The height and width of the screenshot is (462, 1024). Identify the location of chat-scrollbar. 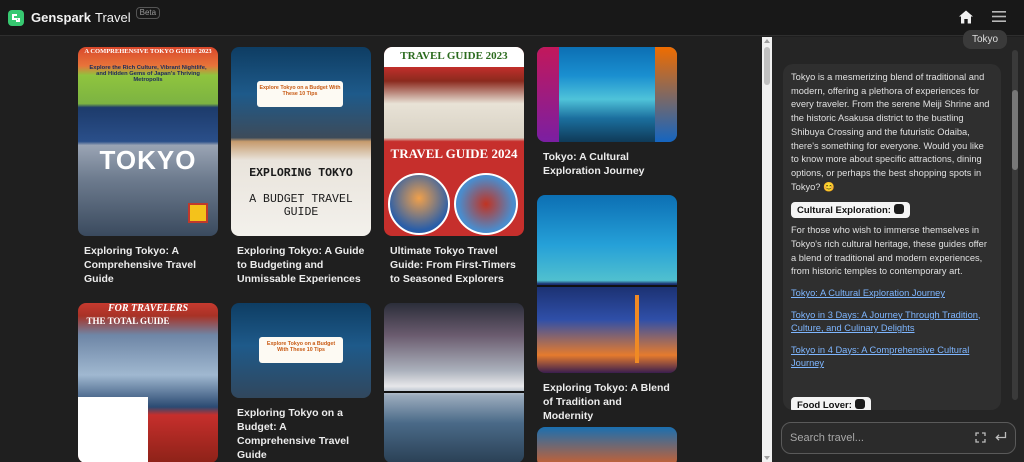
(1015, 225).